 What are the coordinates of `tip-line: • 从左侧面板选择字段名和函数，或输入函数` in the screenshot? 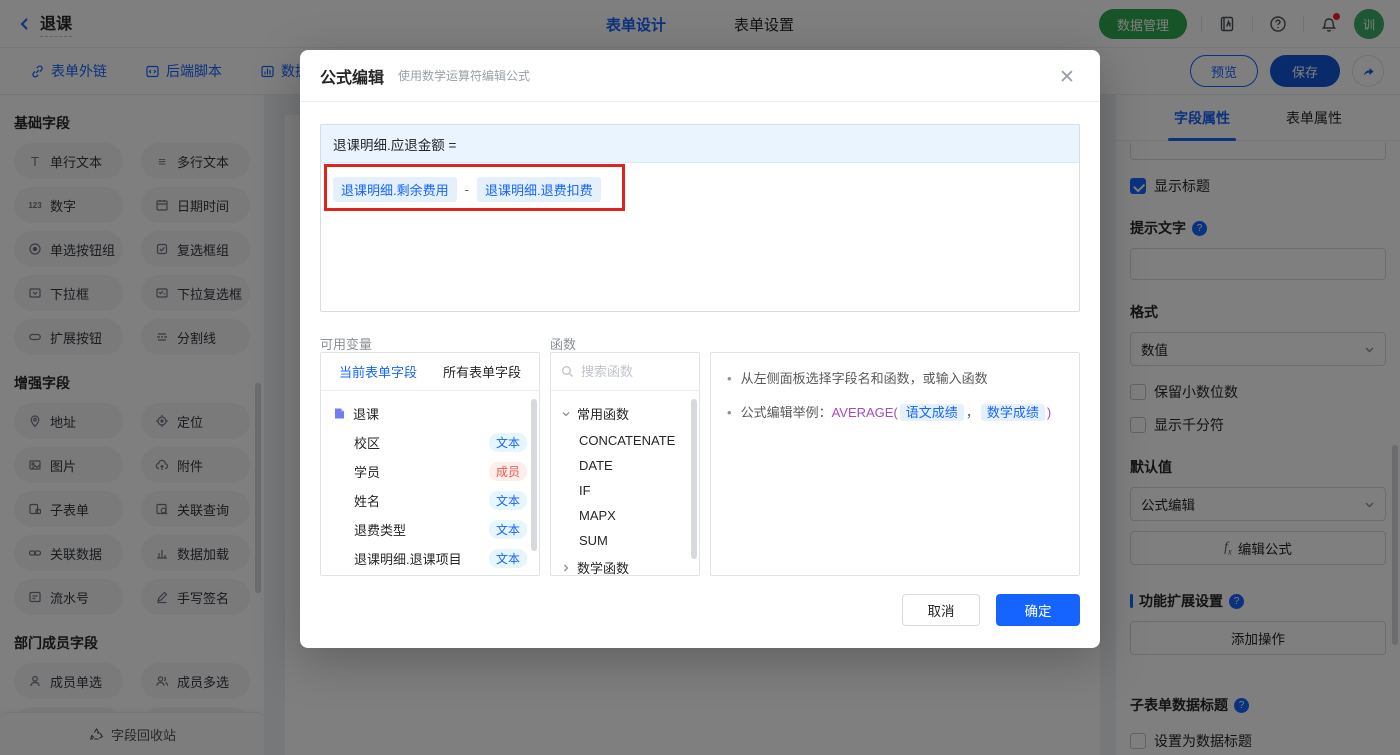 It's located at (857, 378).